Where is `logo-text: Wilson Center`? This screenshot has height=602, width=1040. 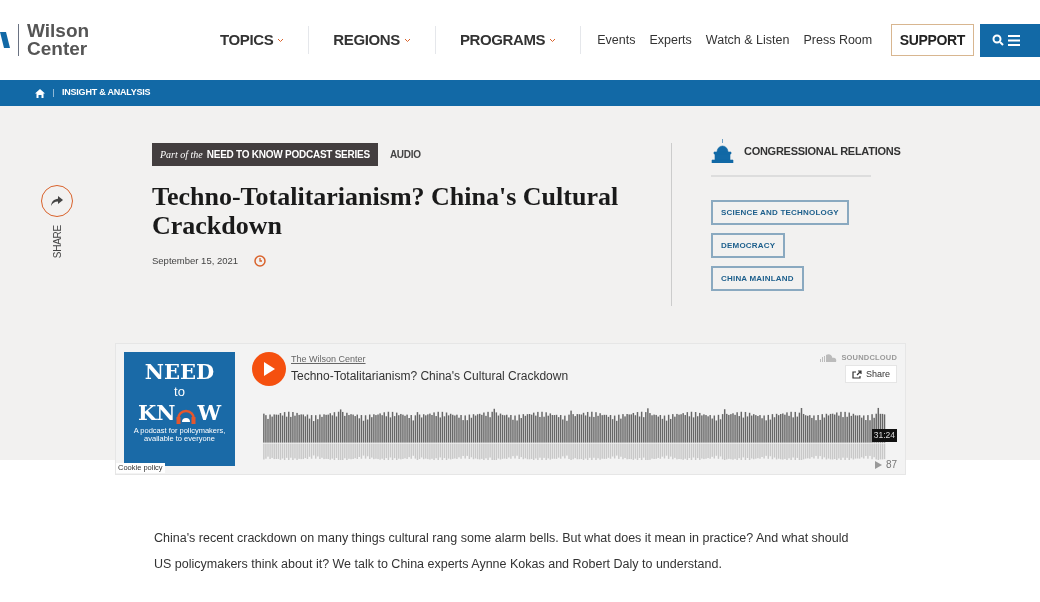
logo-text: Wilson Center is located at coordinates (58, 40).